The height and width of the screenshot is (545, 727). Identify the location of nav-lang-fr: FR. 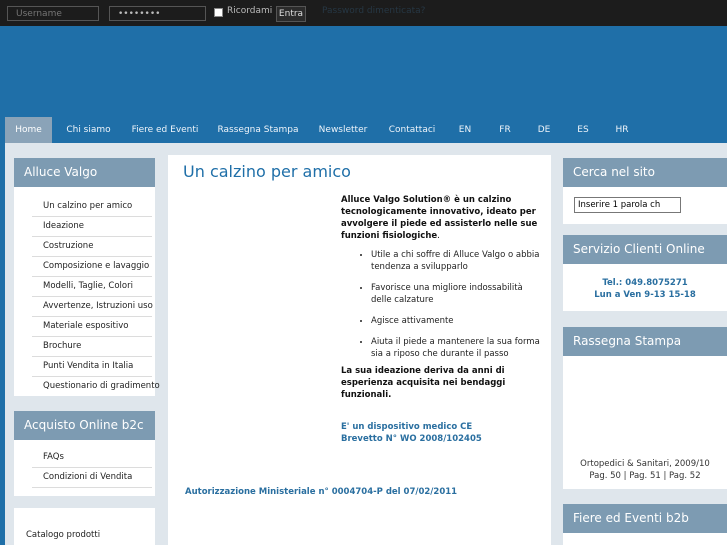
(505, 130).